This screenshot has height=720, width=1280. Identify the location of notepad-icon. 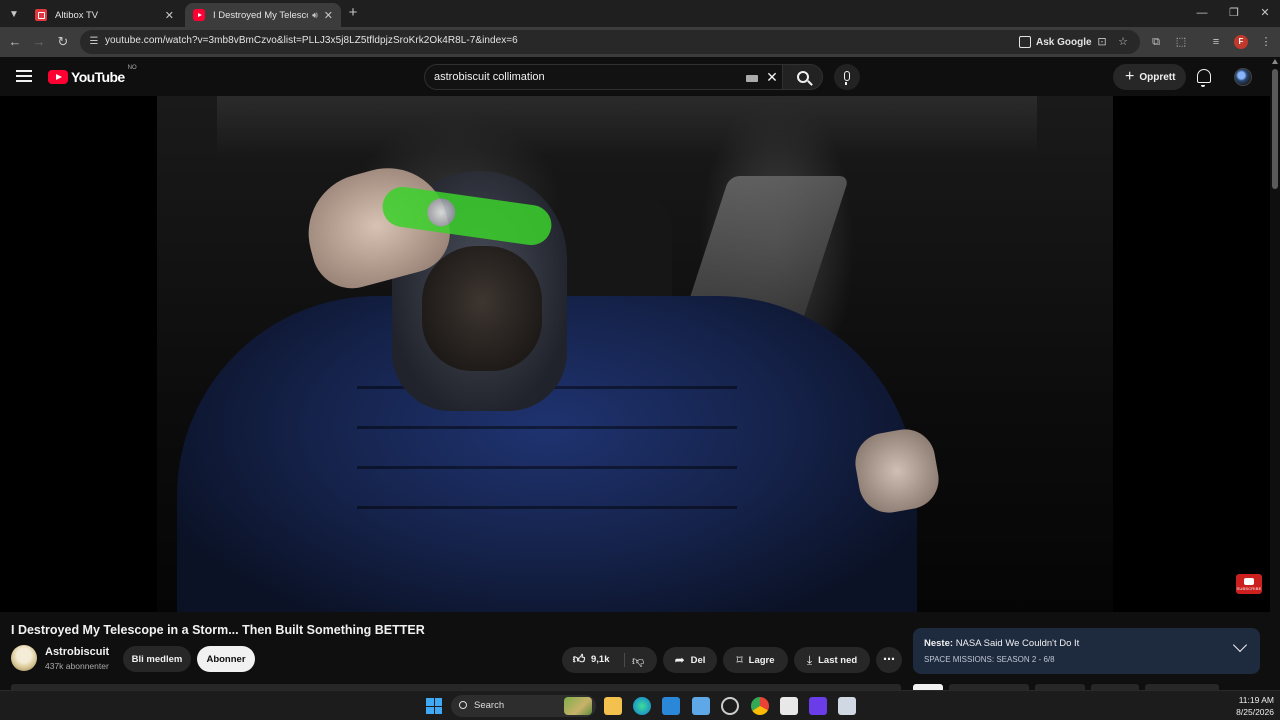
(789, 706).